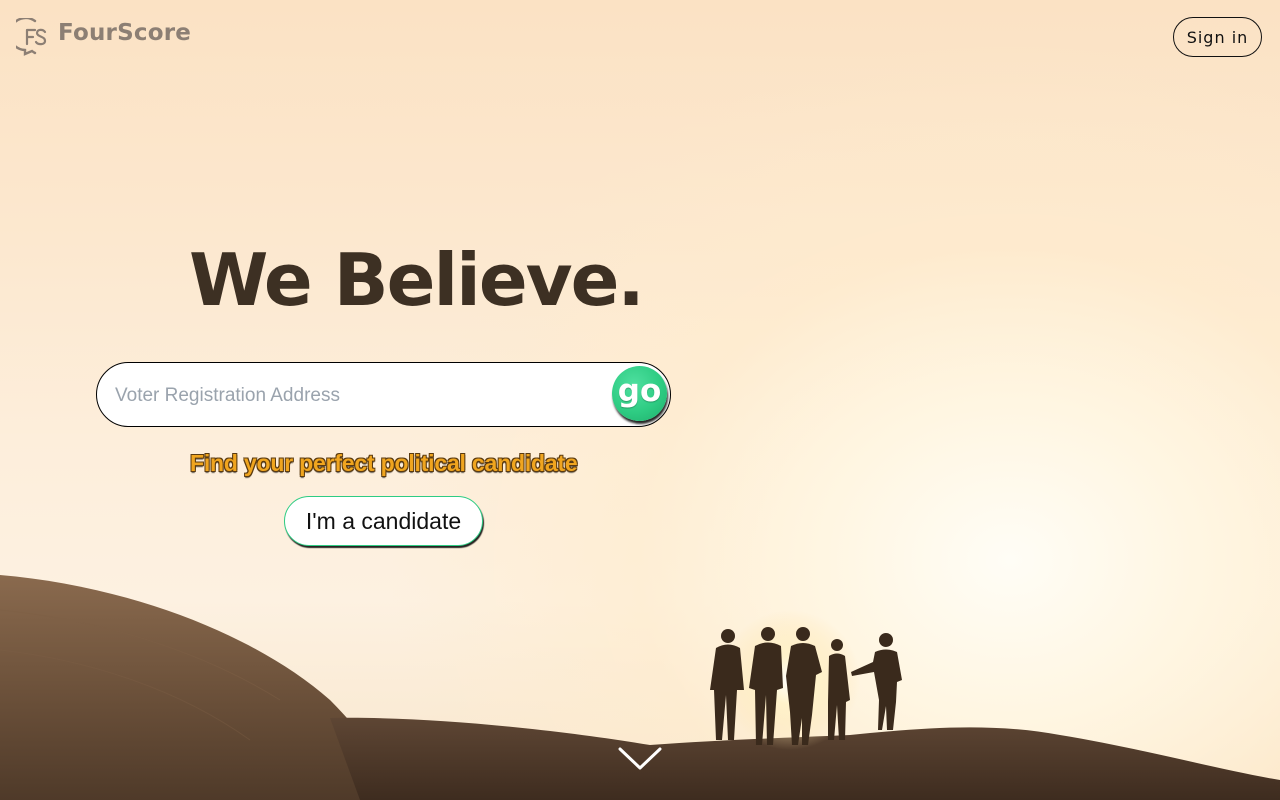 The height and width of the screenshot is (800, 1280). I want to click on brand-name: FourScore, so click(125, 33).